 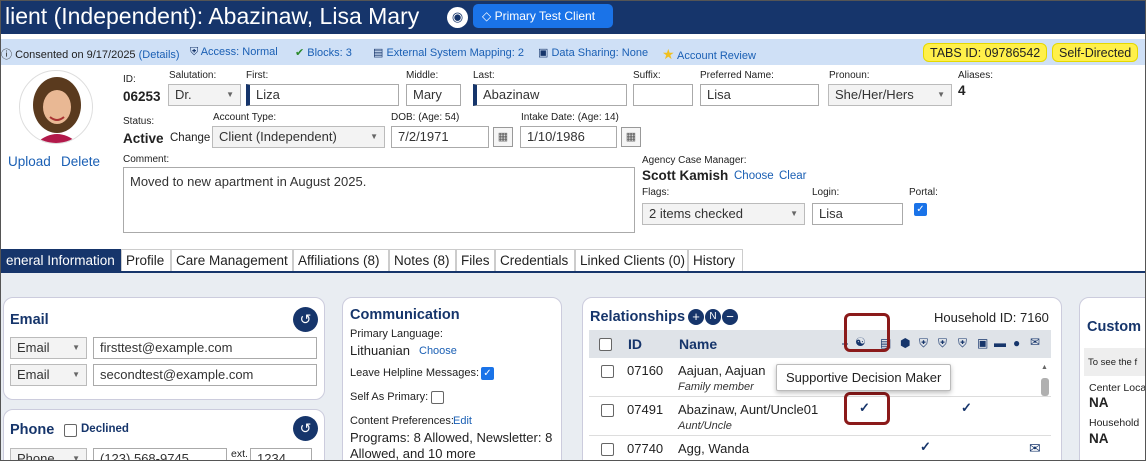 I want to click on add-relationship-icon: +, so click(x=696, y=317).